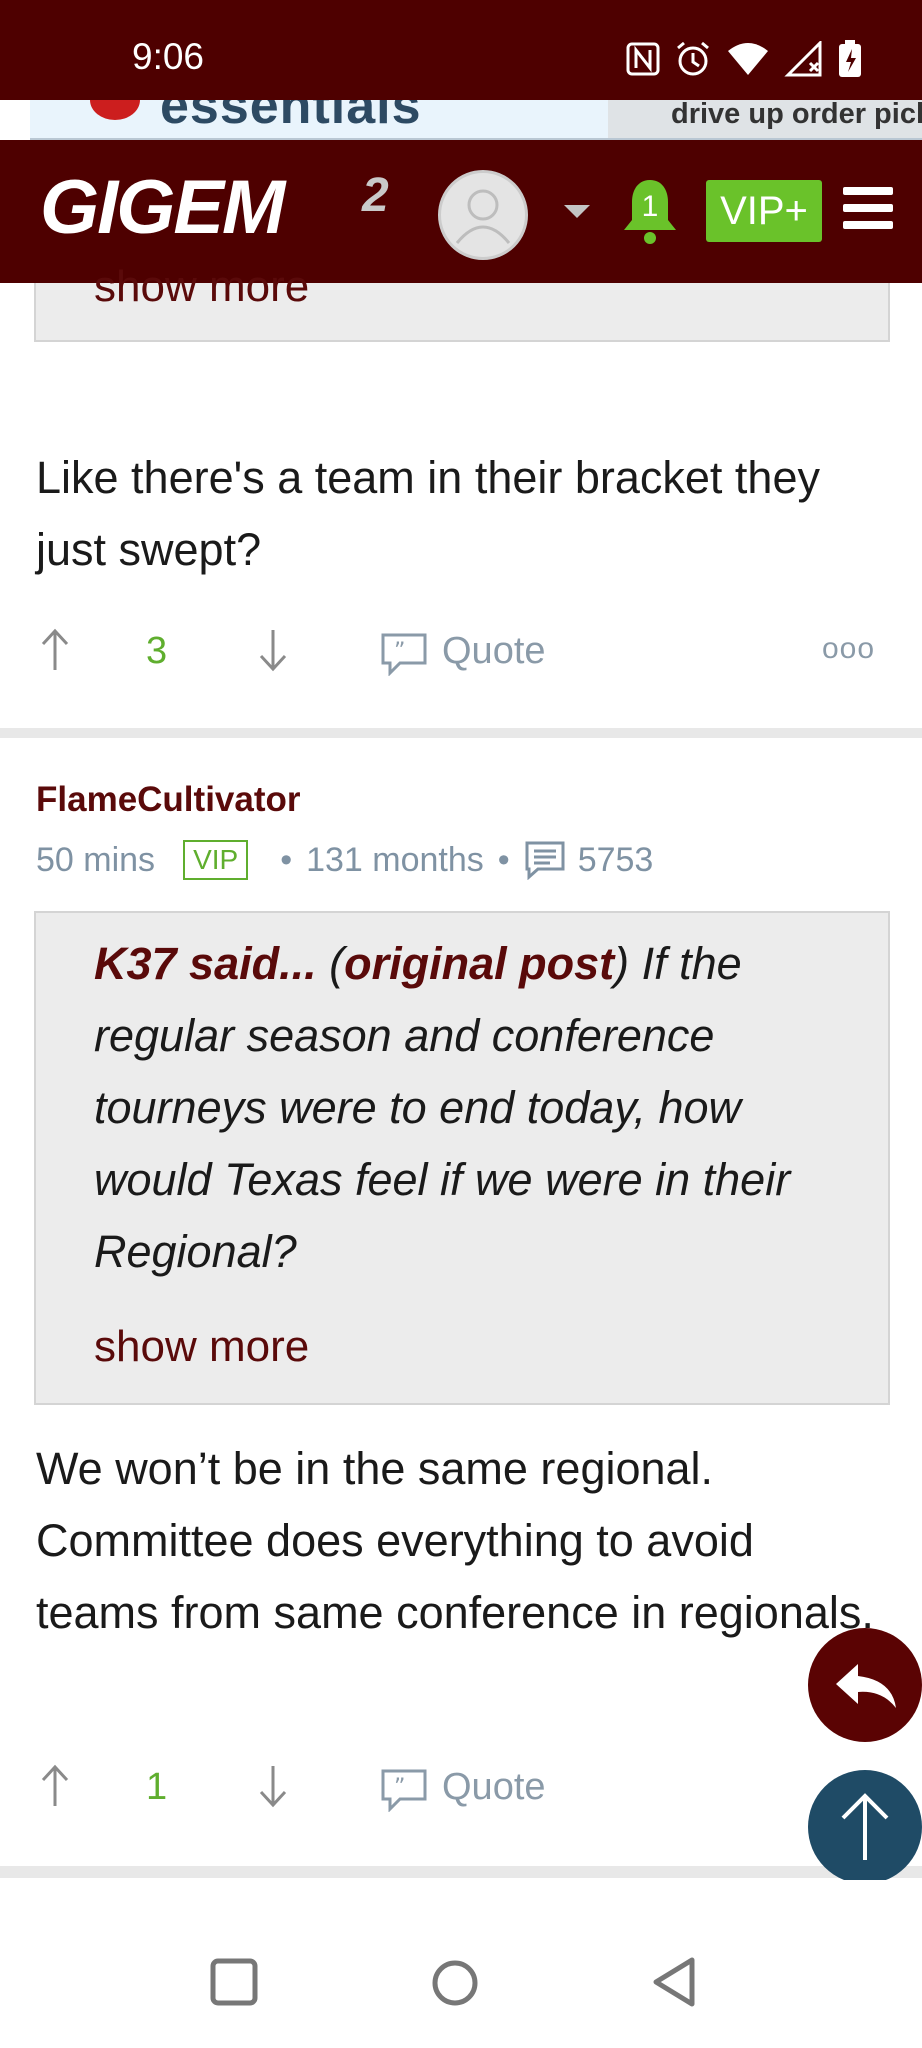  What do you see at coordinates (848, 649) in the screenshot?
I see `more-options-button: ooo` at bounding box center [848, 649].